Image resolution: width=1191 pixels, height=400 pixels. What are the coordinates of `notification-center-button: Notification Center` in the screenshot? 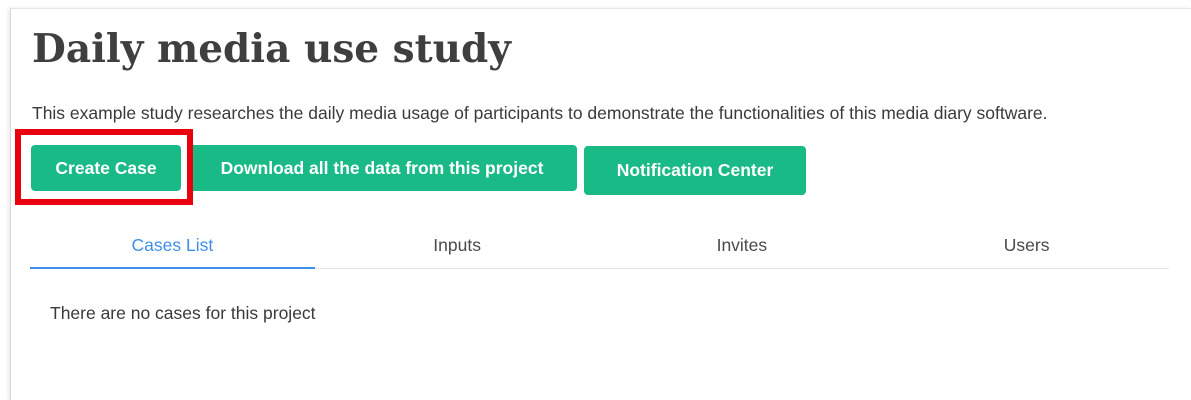 It's located at (695, 170).